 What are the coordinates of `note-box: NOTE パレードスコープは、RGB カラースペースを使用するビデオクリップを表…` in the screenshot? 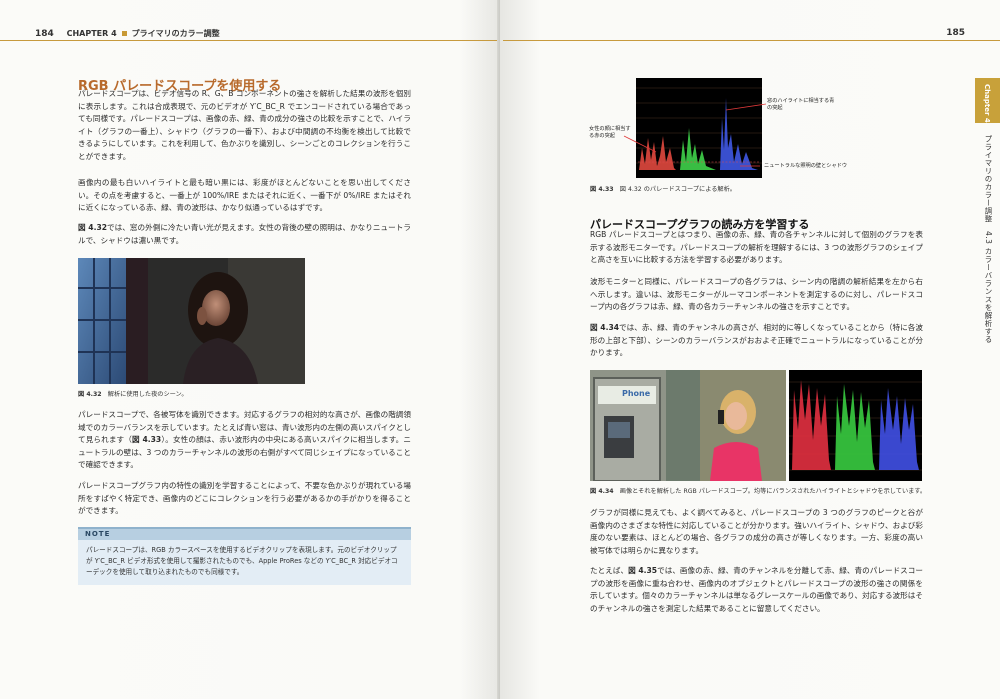 It's located at (244, 556).